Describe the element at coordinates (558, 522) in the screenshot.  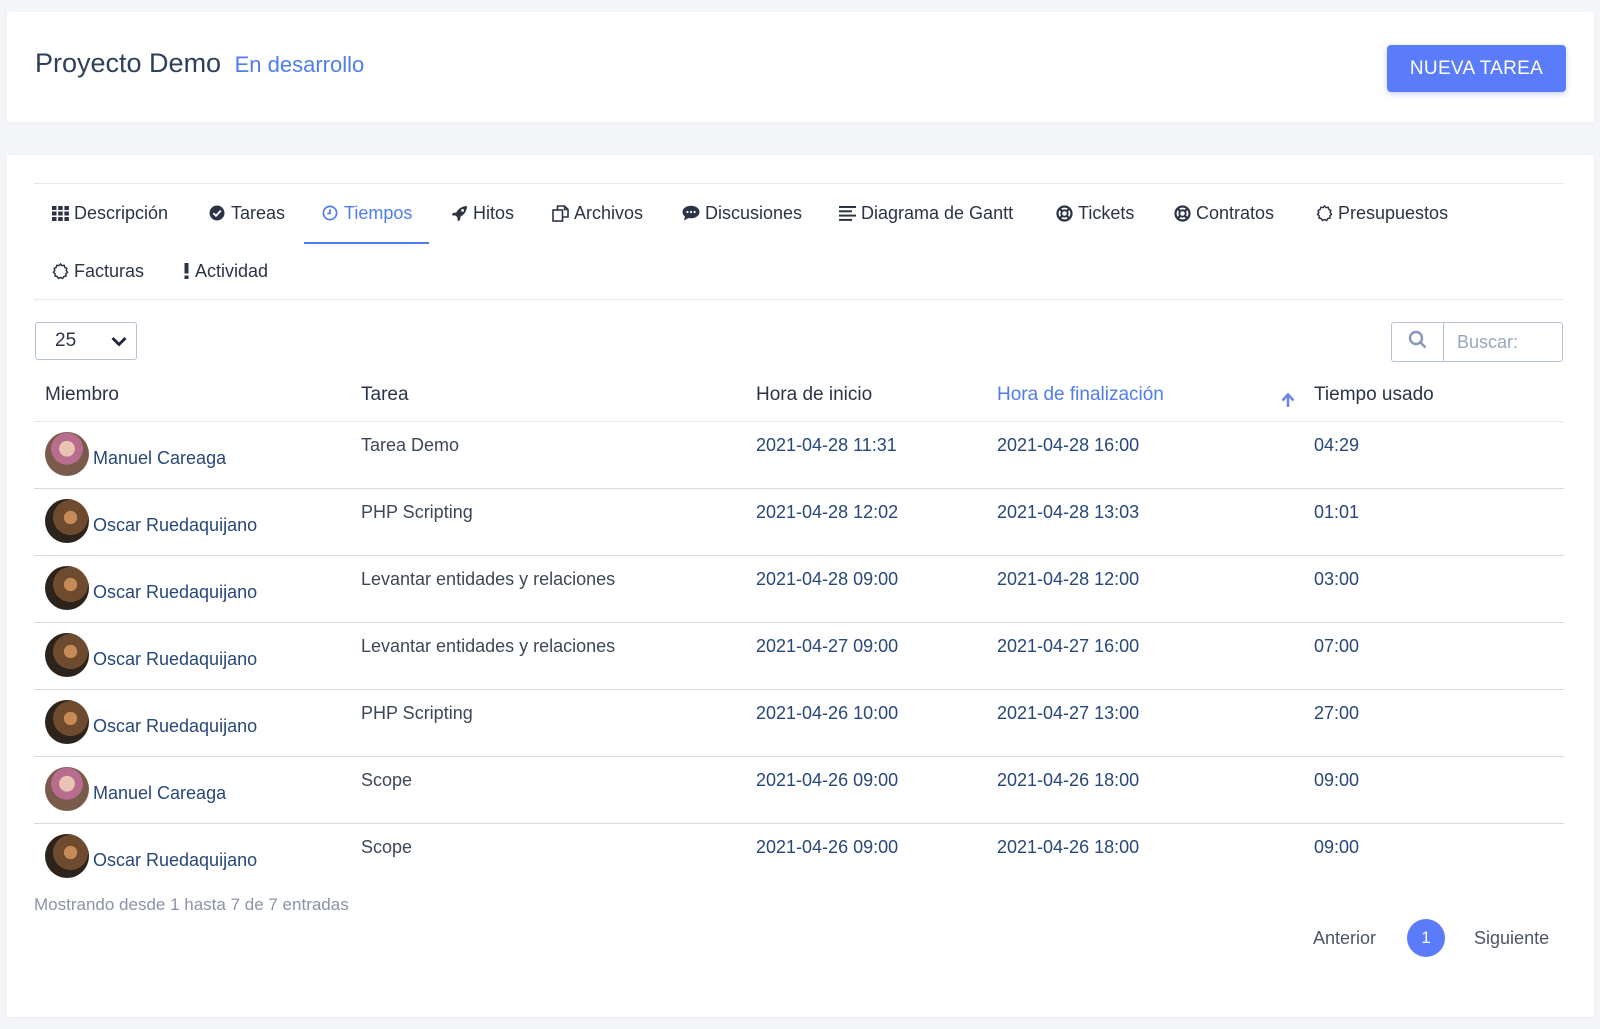
I see `task-cell: PHP Scripting` at that location.